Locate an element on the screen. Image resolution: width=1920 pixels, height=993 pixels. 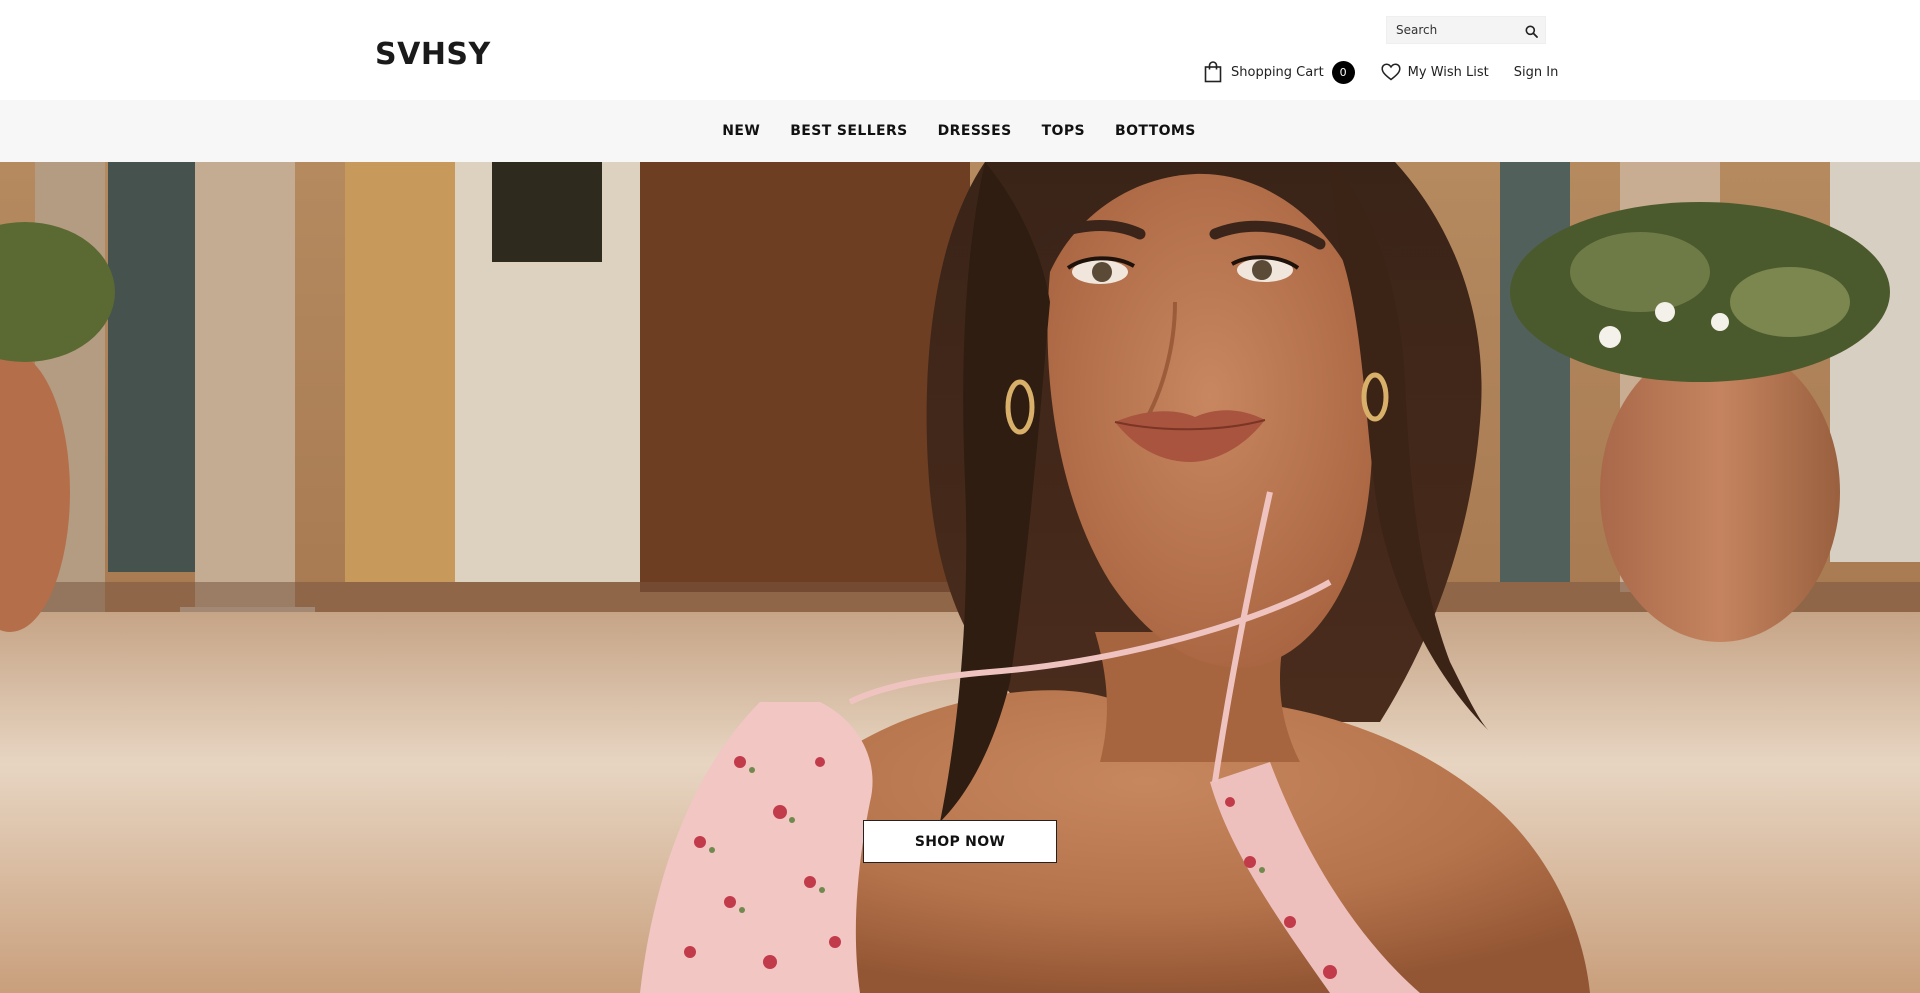
sign-in-link: Sign In is located at coordinates (1536, 72).